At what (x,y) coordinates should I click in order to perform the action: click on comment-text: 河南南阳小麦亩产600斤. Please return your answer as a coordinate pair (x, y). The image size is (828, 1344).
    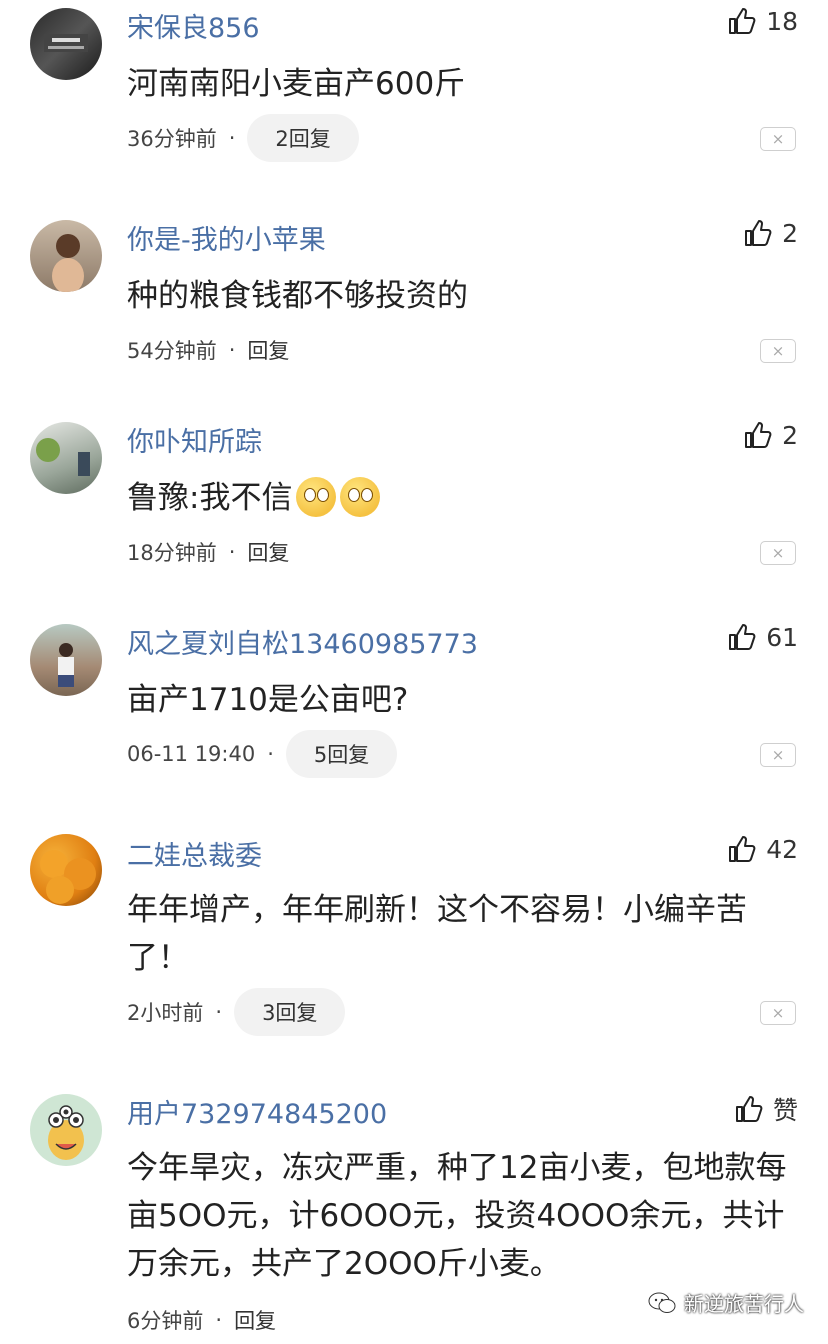
    Looking at the image, I should click on (296, 84).